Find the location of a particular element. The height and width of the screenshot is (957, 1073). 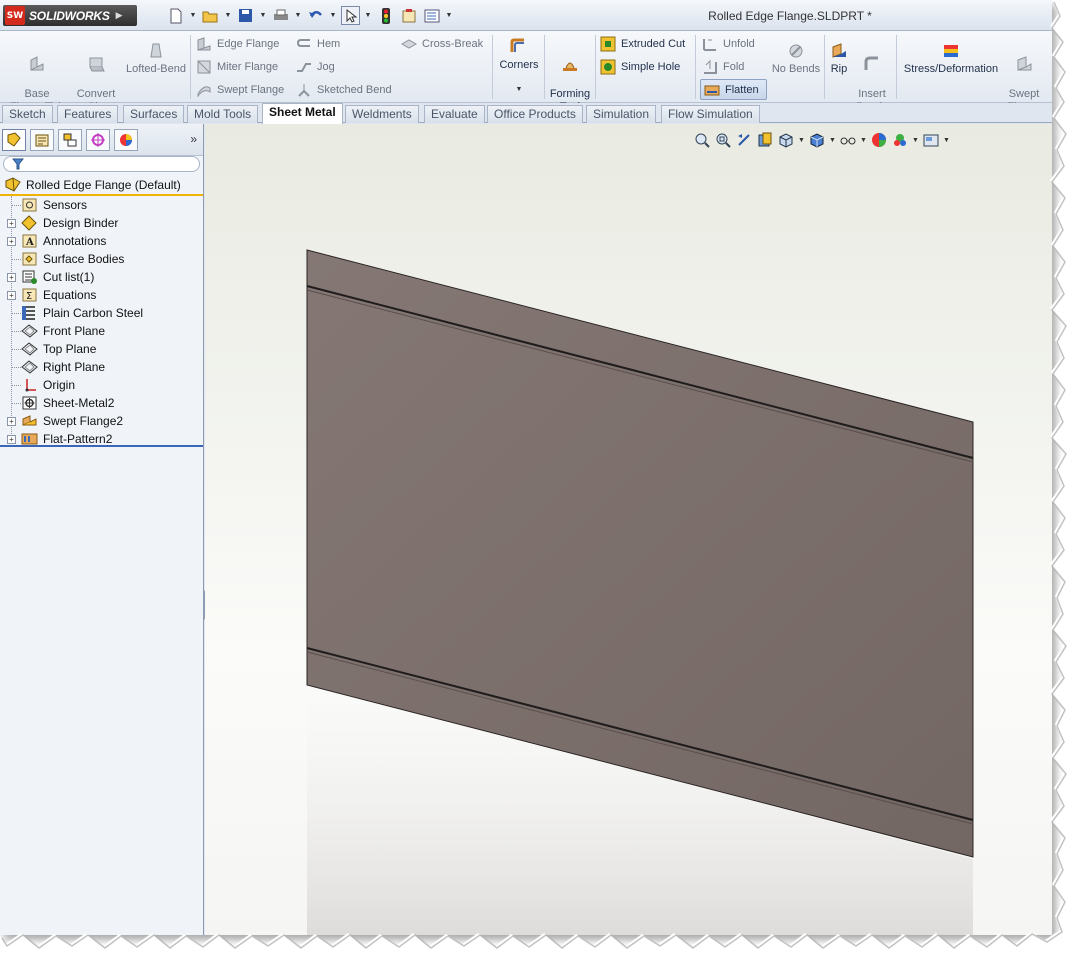

no-bends-button: No Bends is located at coordinates (796, 58).